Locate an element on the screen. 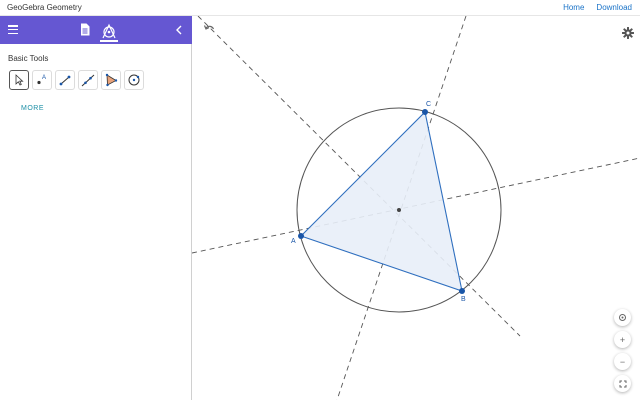 The height and width of the screenshot is (400, 640). top-nav: Home Download is located at coordinates (597, 7).